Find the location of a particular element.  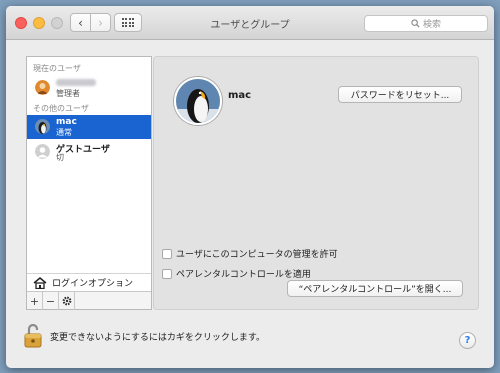

lock-area: 変更できないようにするにはカギをクリックします。 is located at coordinates (144, 336).